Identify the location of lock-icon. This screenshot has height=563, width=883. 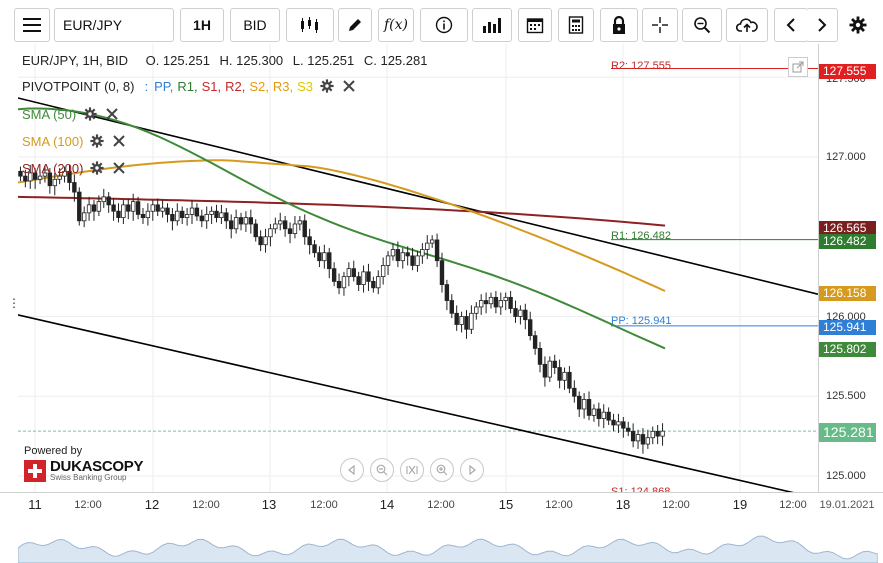
(619, 25).